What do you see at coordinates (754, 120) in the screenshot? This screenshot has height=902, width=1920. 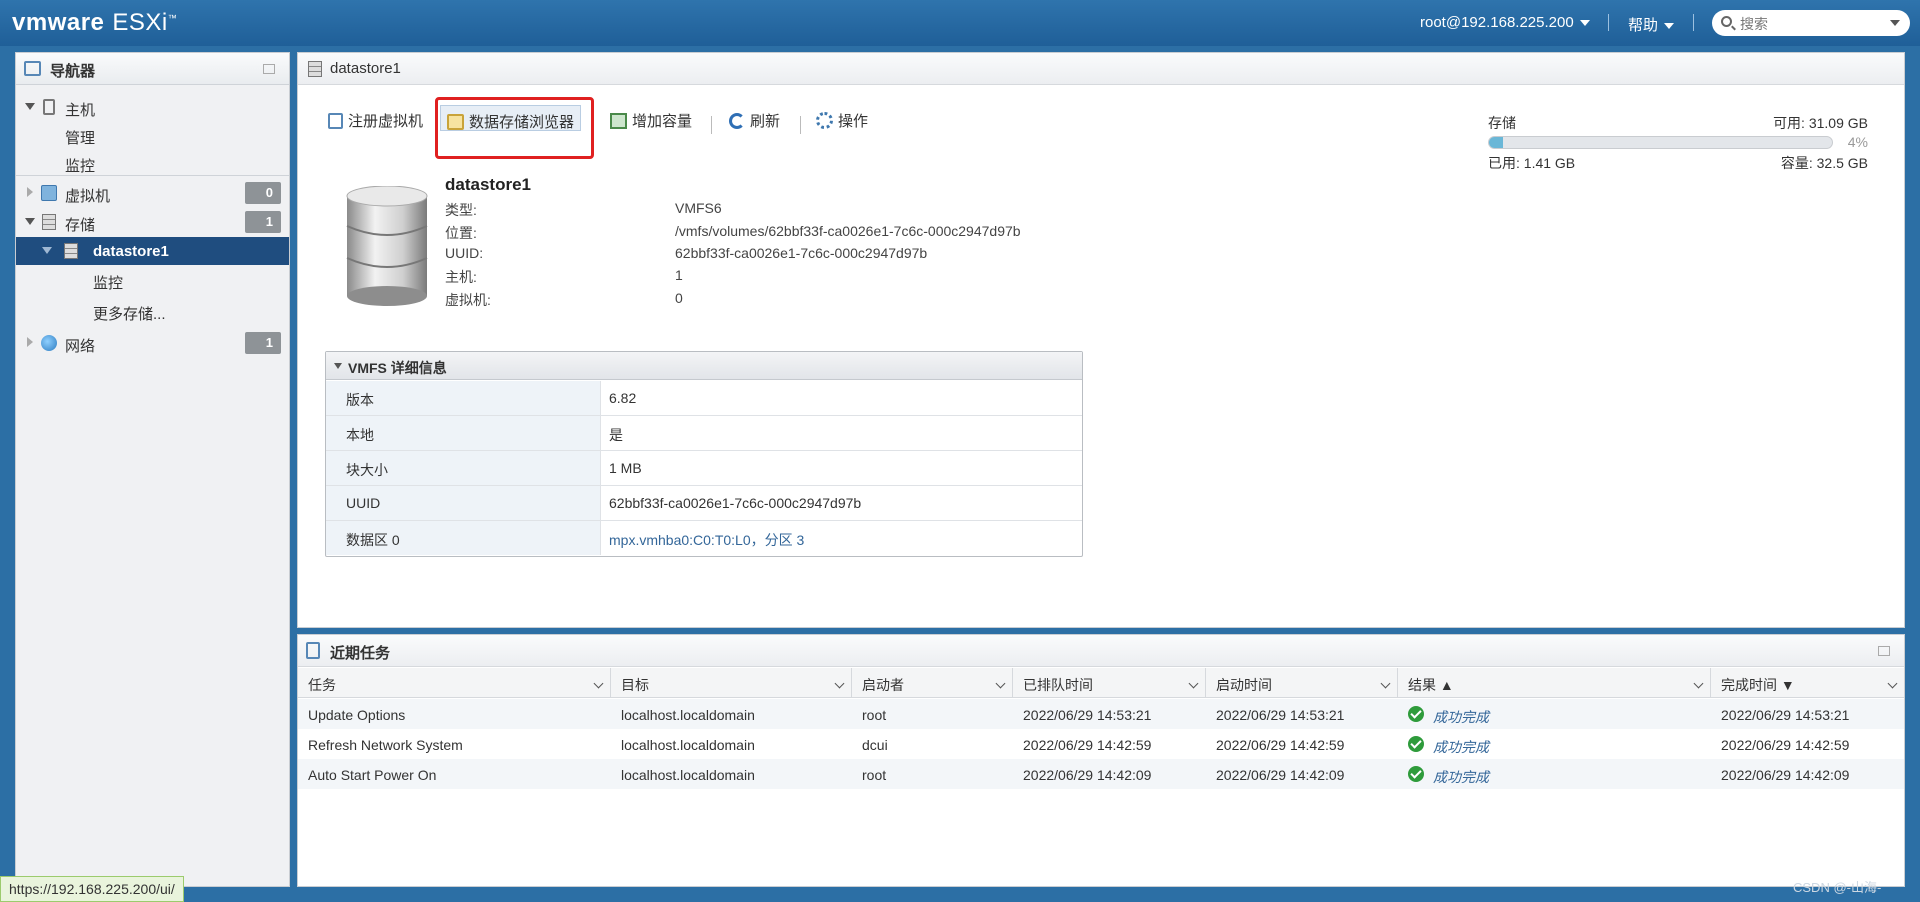 I see `refresh-button: 刷新` at bounding box center [754, 120].